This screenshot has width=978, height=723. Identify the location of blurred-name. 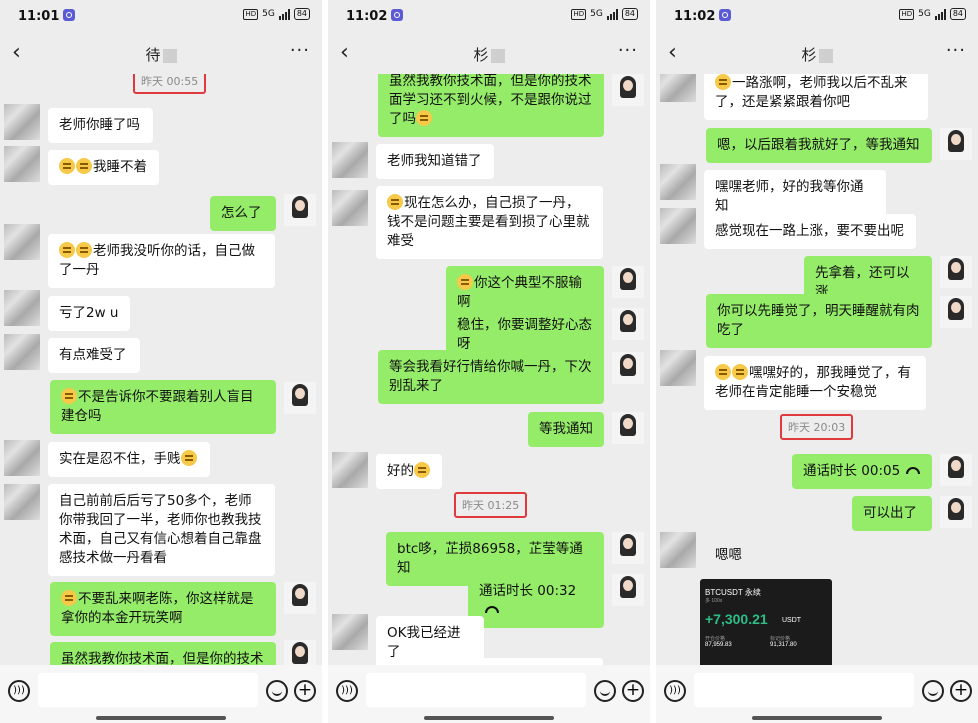
(169, 55).